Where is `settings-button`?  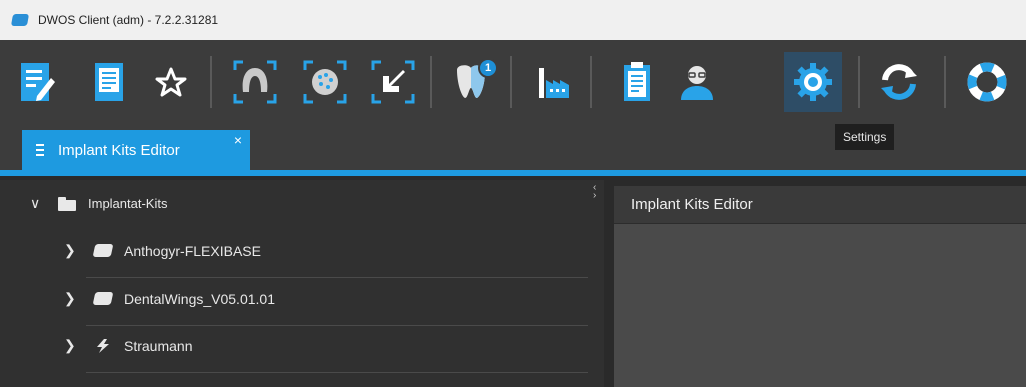 settings-button is located at coordinates (813, 82).